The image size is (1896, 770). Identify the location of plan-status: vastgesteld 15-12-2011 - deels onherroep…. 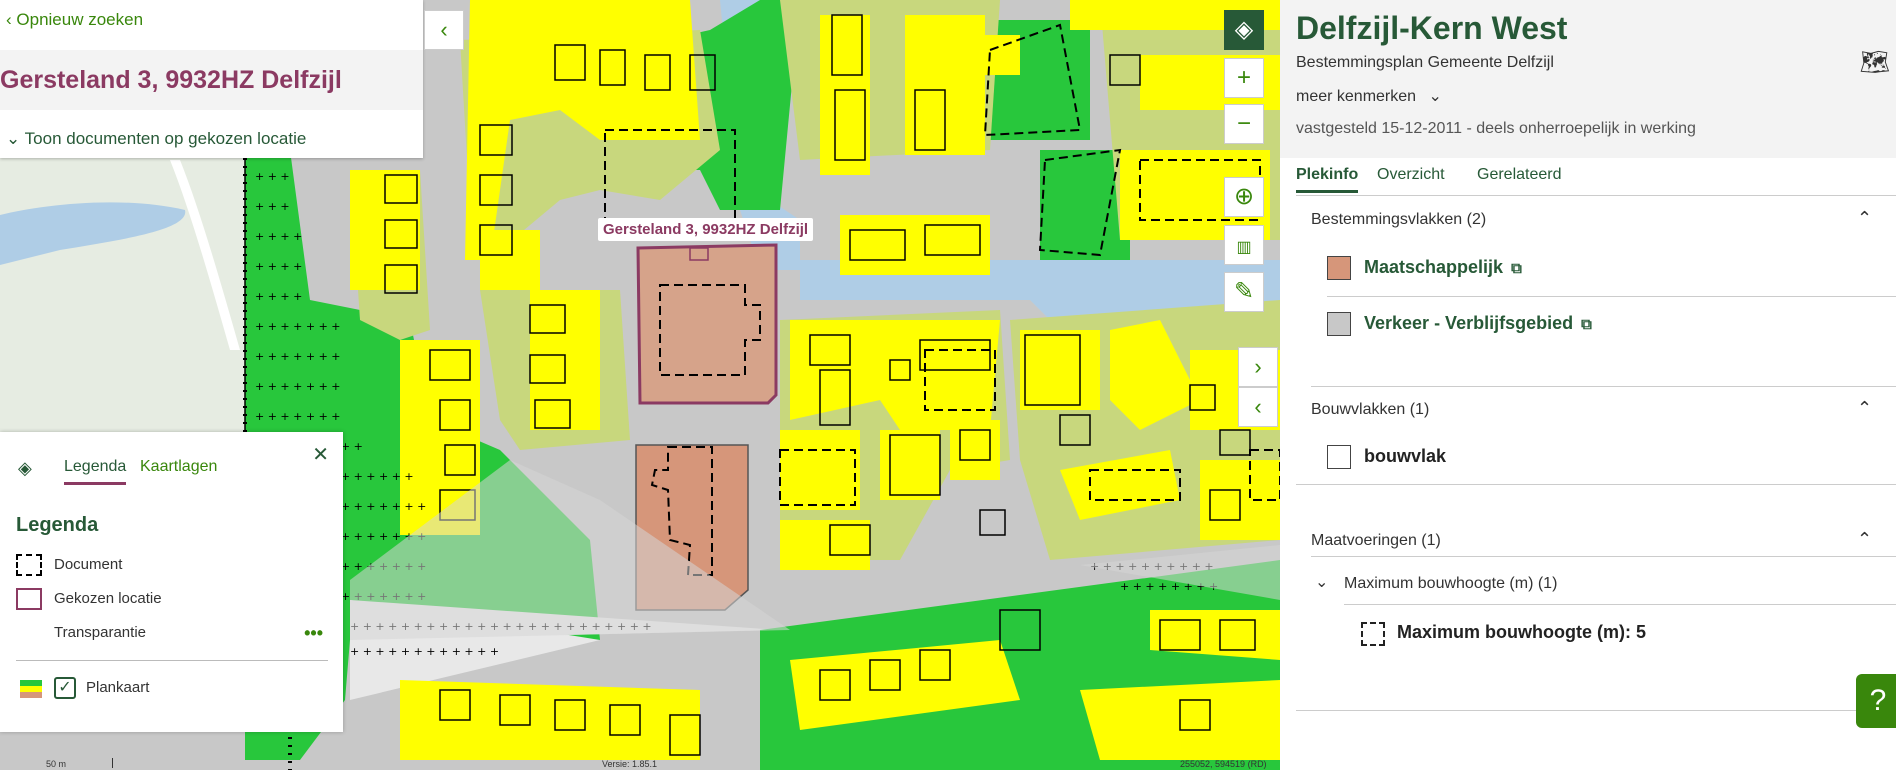
(1496, 128).